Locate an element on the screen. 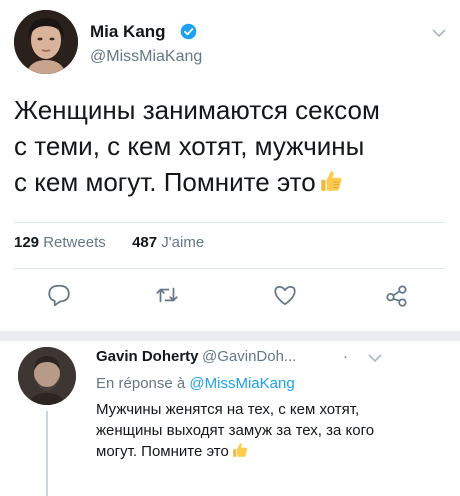  thread-line is located at coordinates (47, 453).